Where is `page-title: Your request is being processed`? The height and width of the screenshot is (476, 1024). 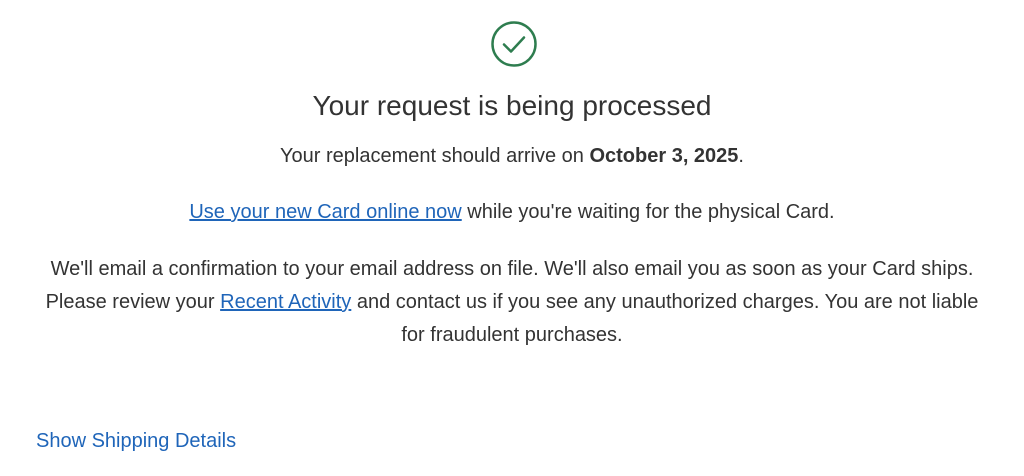 page-title: Your request is being processed is located at coordinates (512, 105).